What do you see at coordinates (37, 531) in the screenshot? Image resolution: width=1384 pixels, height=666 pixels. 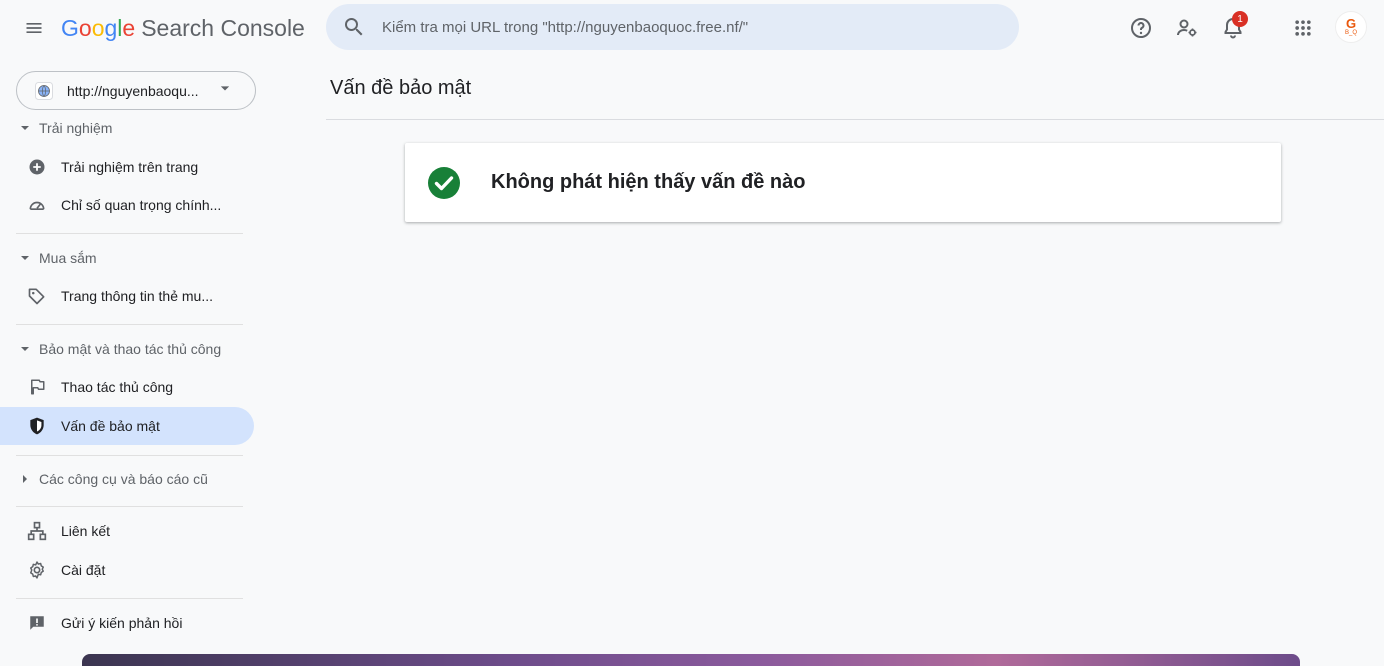 I see `links-icon` at bounding box center [37, 531].